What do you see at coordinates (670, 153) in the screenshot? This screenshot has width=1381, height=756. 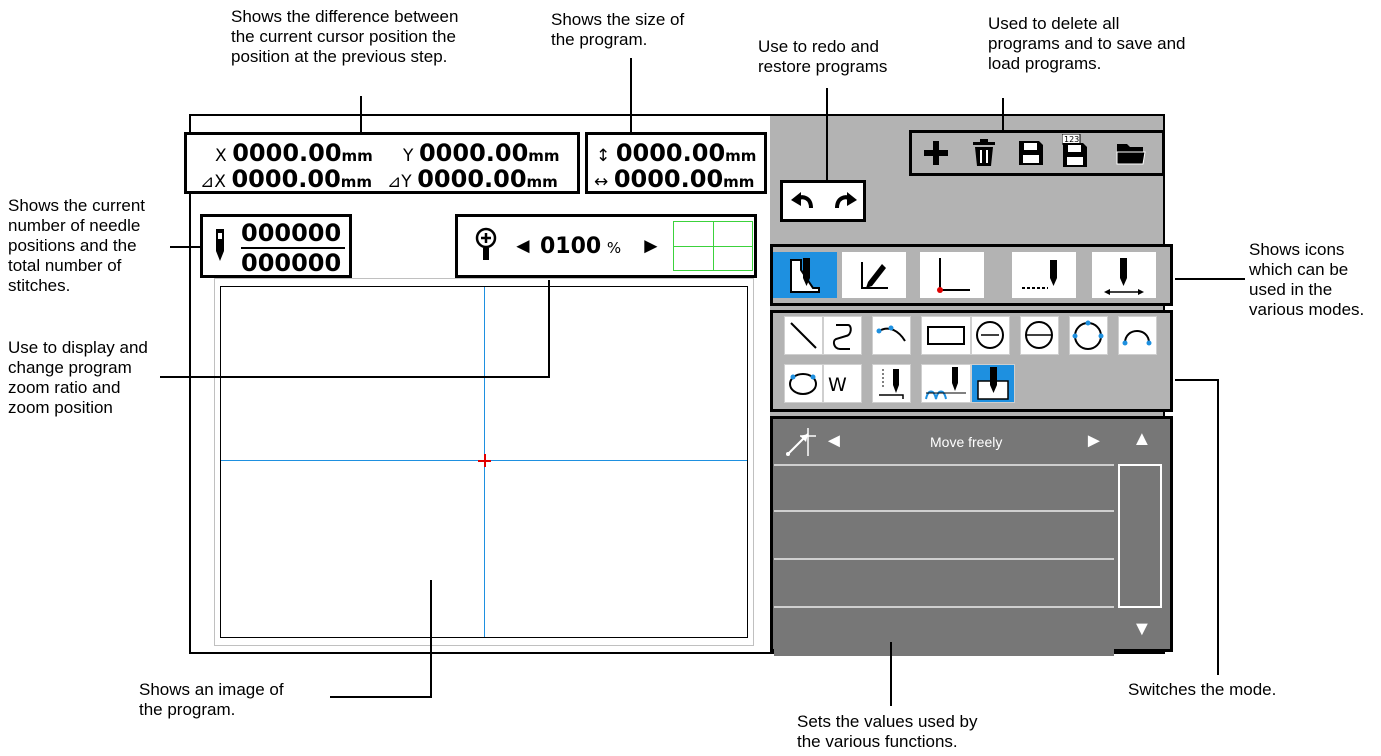 I see `program-height-value: 0000.00` at bounding box center [670, 153].